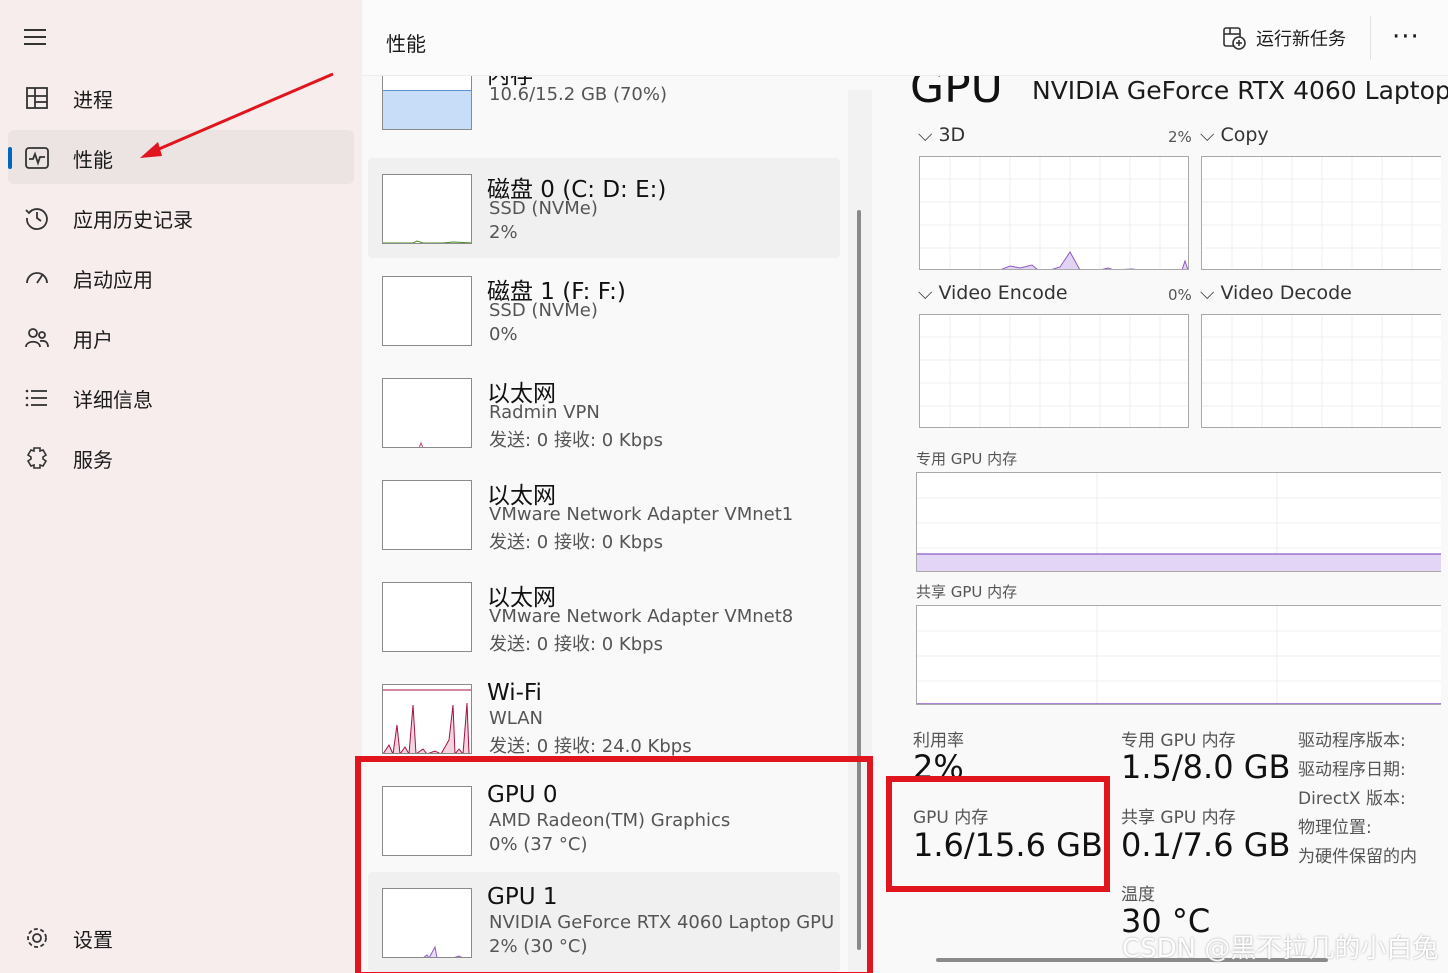 This screenshot has width=1448, height=973. What do you see at coordinates (181, 277) in the screenshot?
I see `sidebar-item-startup-apps: 启动应用` at bounding box center [181, 277].